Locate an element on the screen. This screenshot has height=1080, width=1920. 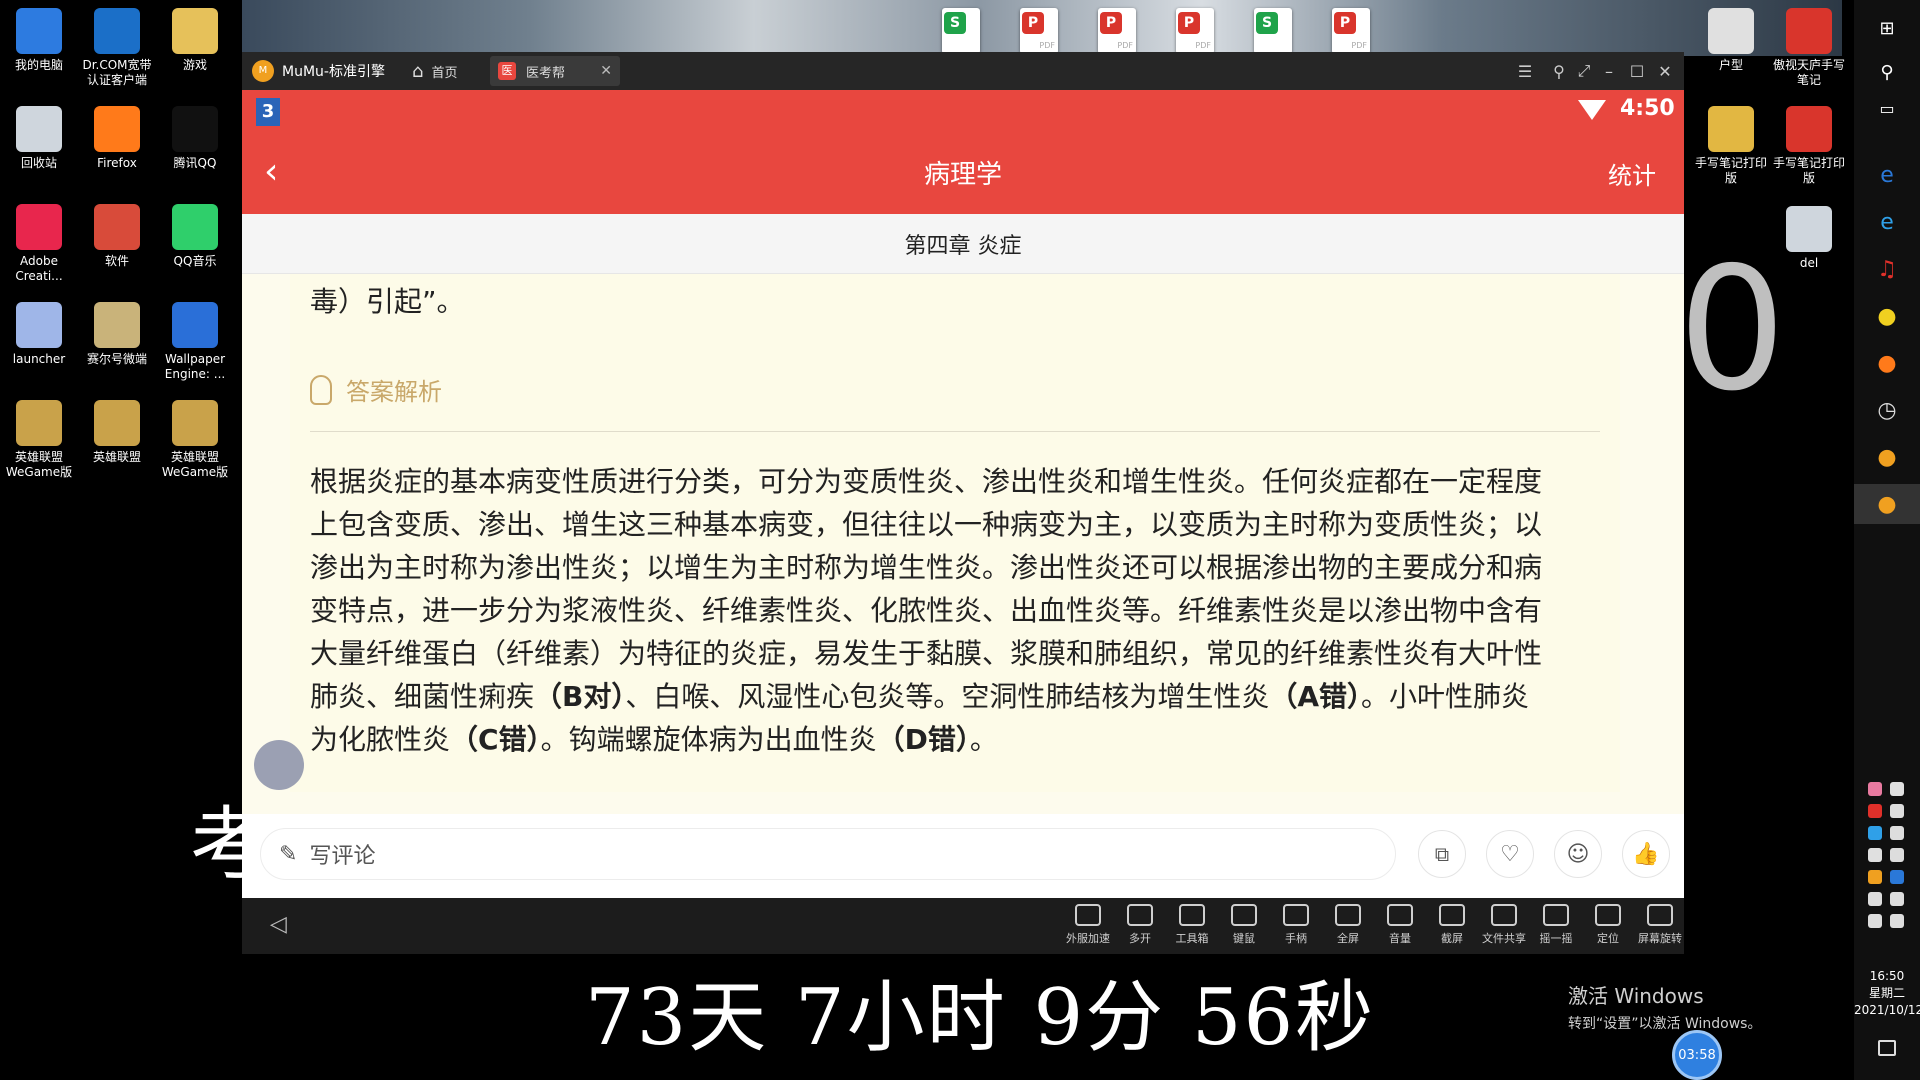
taskbar-app-edge: e is located at coordinates (1887, 222).